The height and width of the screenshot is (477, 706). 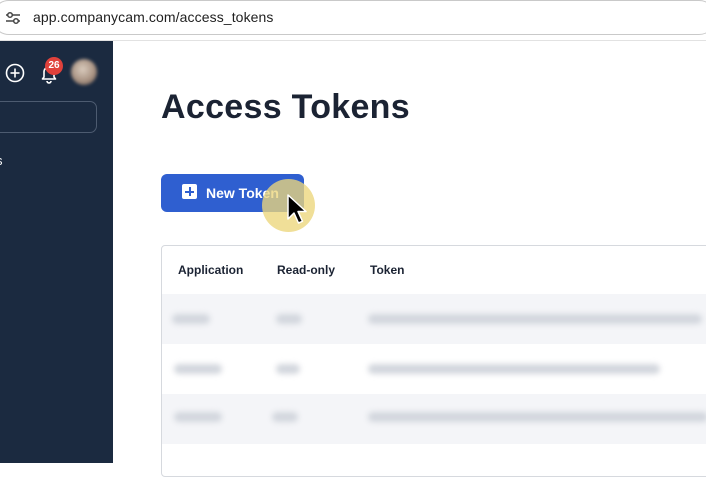 I want to click on plus-square-icon, so click(x=189, y=191).